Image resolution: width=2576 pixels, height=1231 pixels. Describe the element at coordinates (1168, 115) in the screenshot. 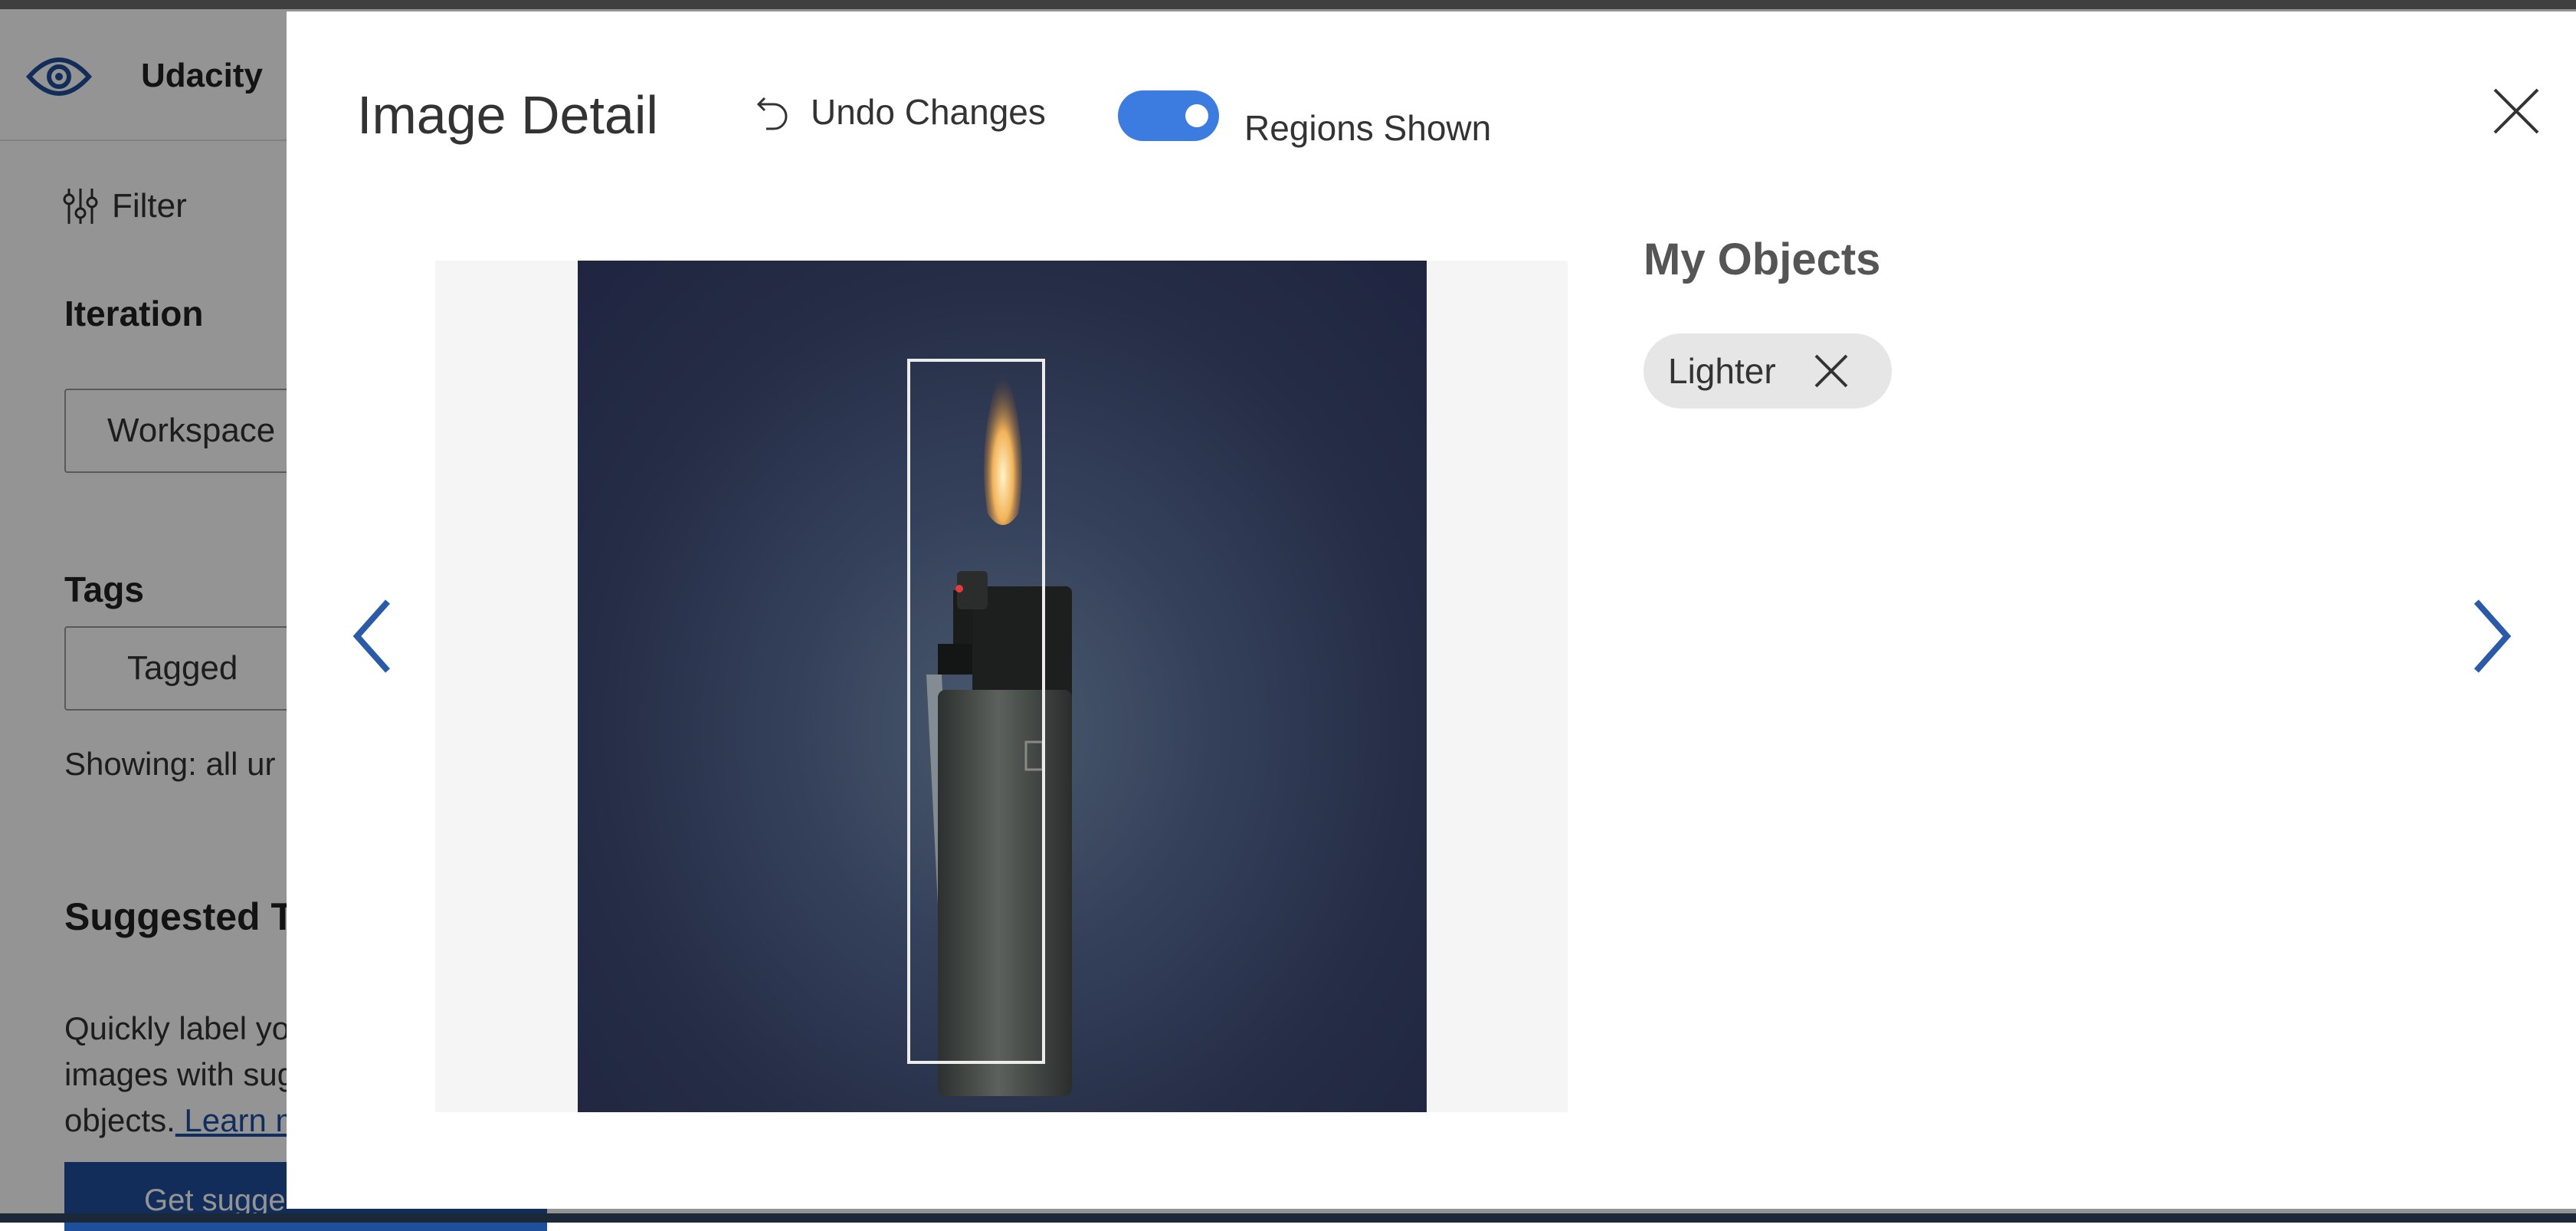

I see `regions-shown-toggle` at that location.